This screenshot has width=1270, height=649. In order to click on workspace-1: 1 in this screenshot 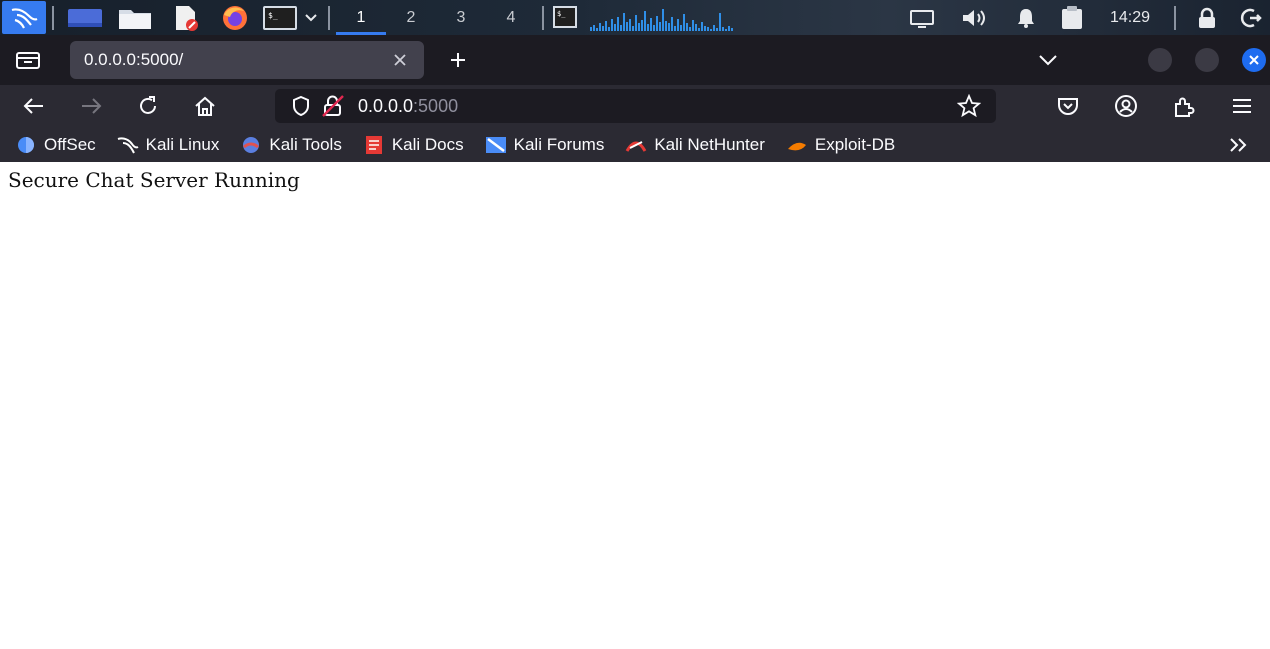, I will do `click(361, 17)`.